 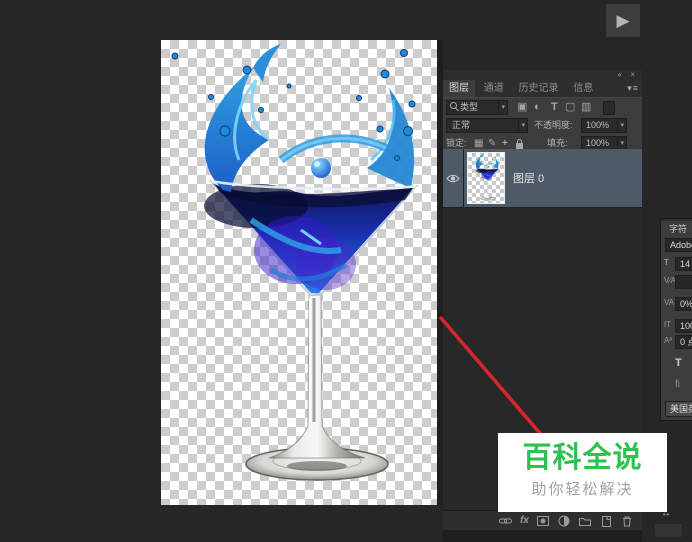 What do you see at coordinates (609, 108) in the screenshot?
I see `filter-toggle-icon` at bounding box center [609, 108].